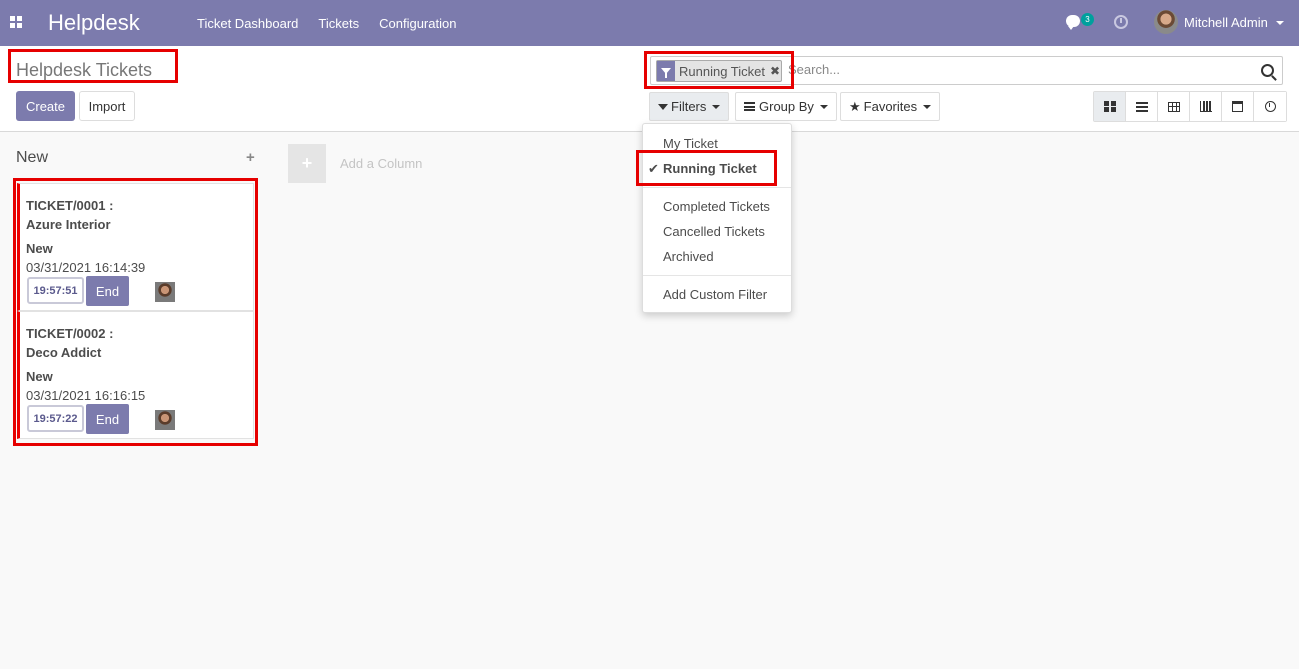  What do you see at coordinates (107, 106) in the screenshot?
I see `import-button: Import` at bounding box center [107, 106].